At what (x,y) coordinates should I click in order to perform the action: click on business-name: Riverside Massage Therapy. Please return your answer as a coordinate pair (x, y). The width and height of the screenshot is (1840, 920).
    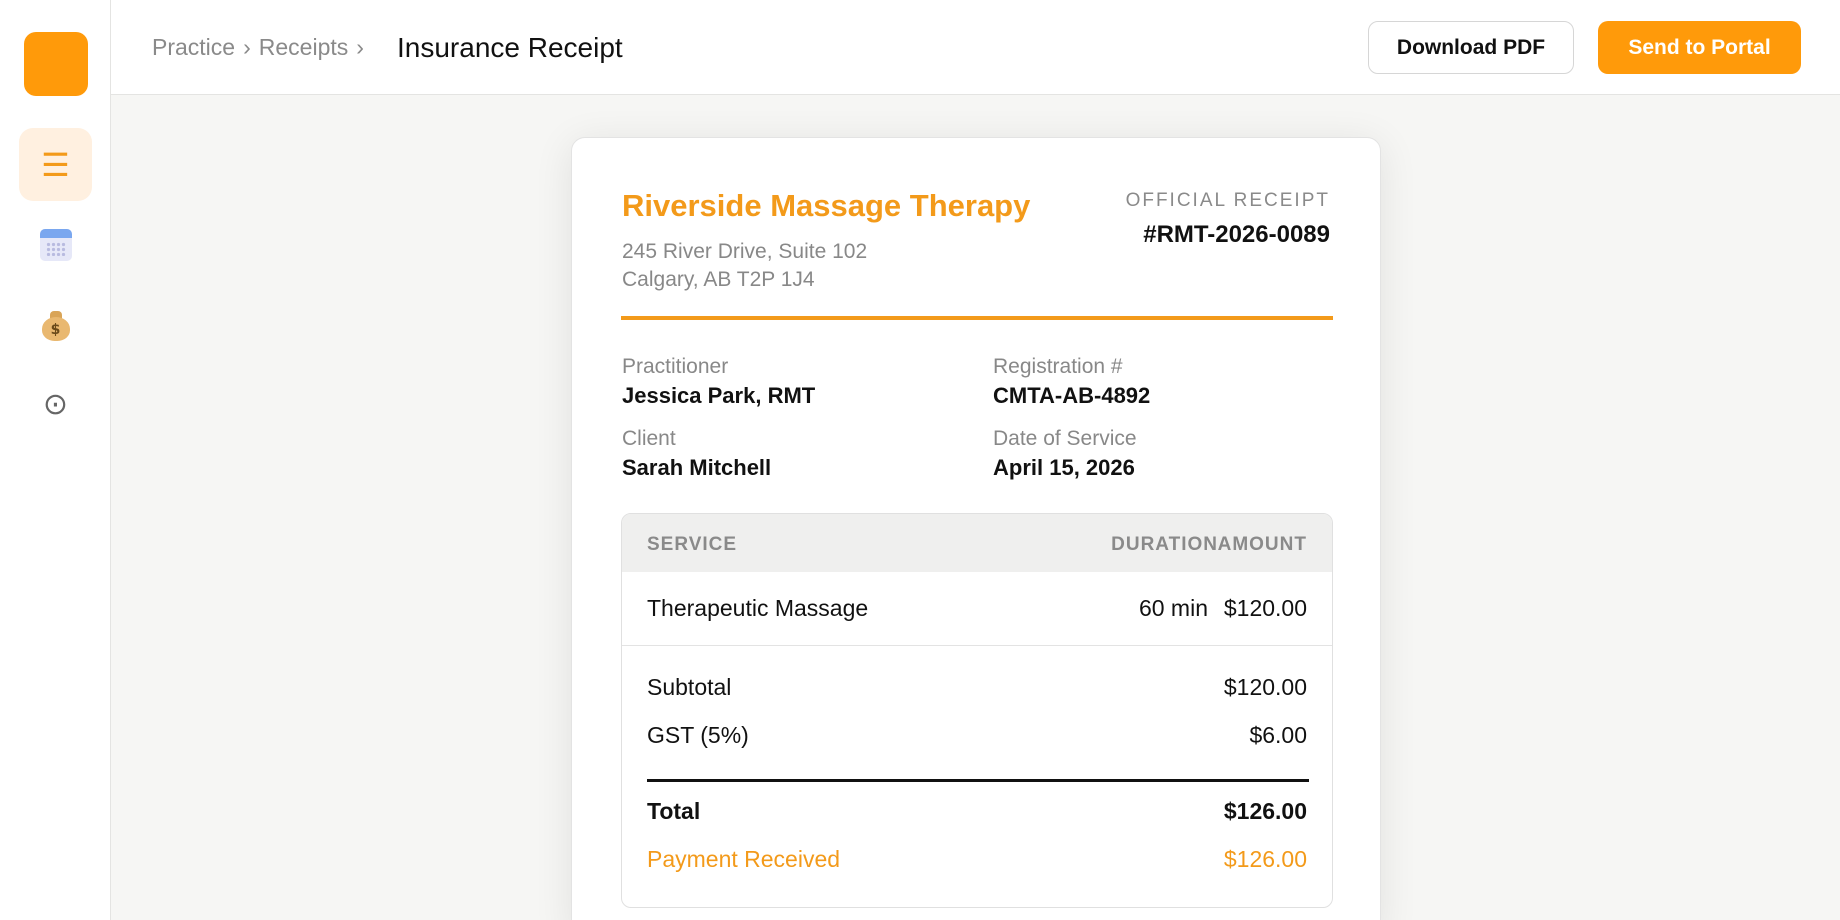
    Looking at the image, I should click on (826, 205).